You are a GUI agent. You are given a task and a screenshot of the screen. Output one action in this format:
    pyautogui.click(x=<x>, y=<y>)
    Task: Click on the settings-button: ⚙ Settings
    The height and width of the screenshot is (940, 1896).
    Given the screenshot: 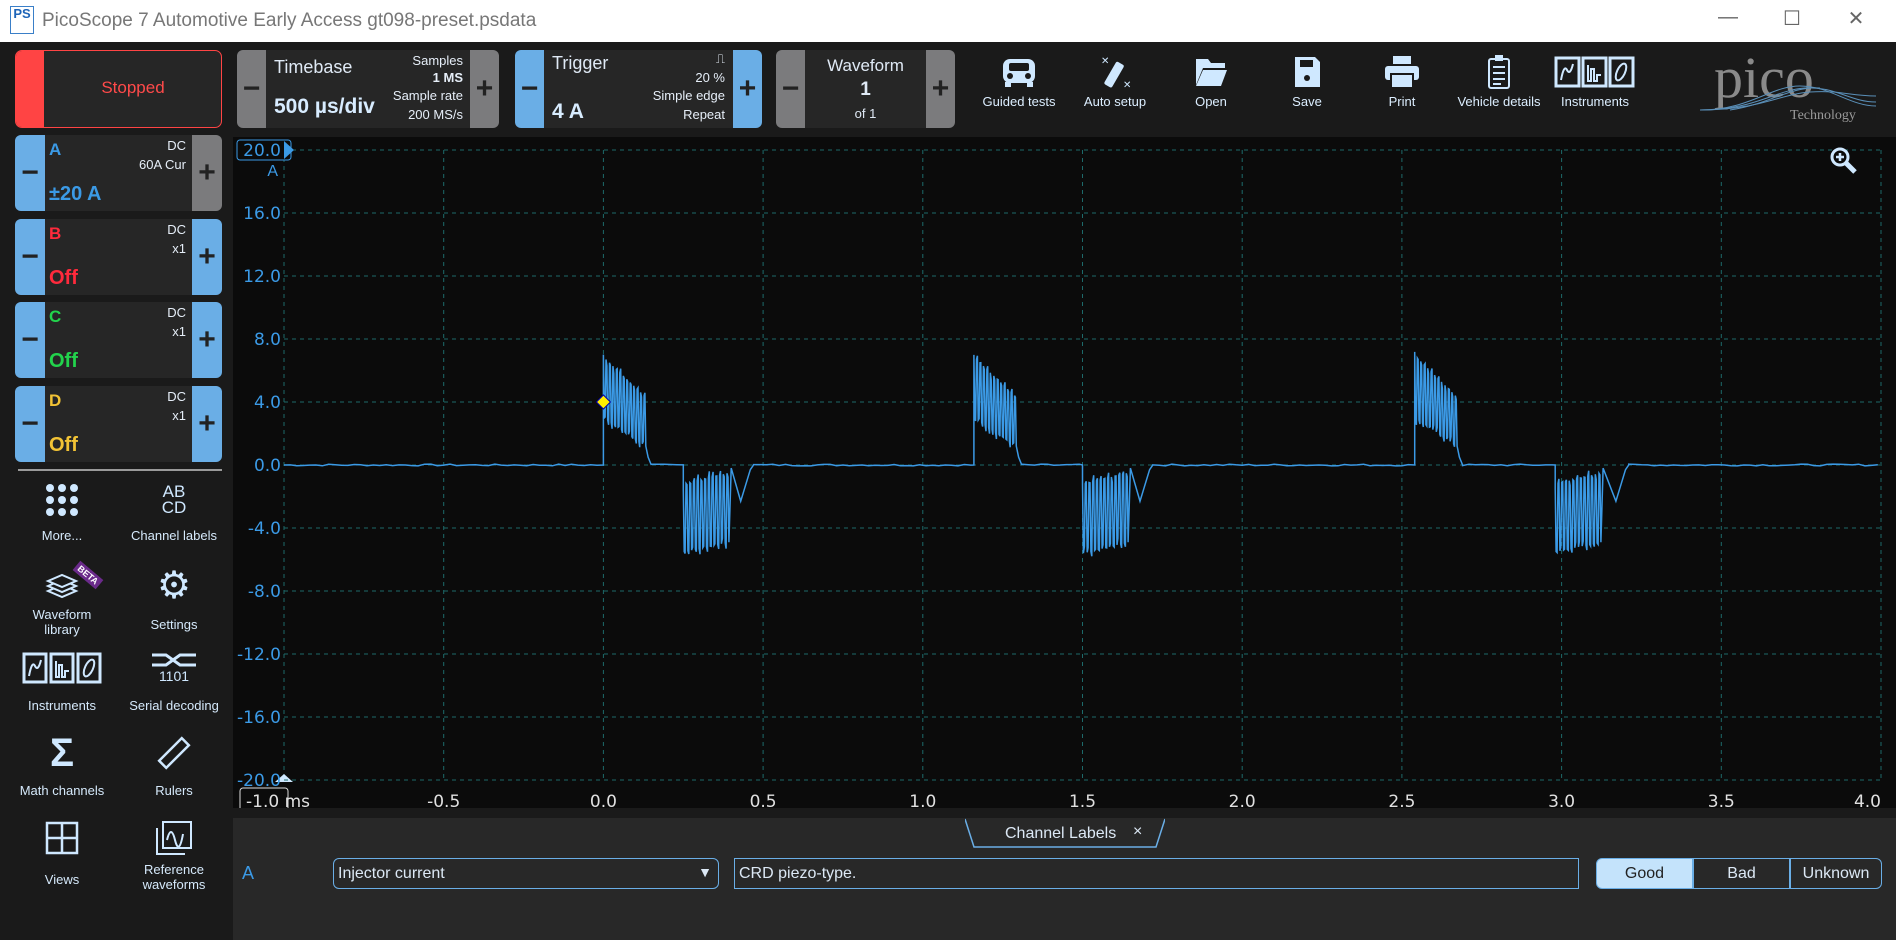 What is the action you would take?
    pyautogui.click(x=174, y=599)
    